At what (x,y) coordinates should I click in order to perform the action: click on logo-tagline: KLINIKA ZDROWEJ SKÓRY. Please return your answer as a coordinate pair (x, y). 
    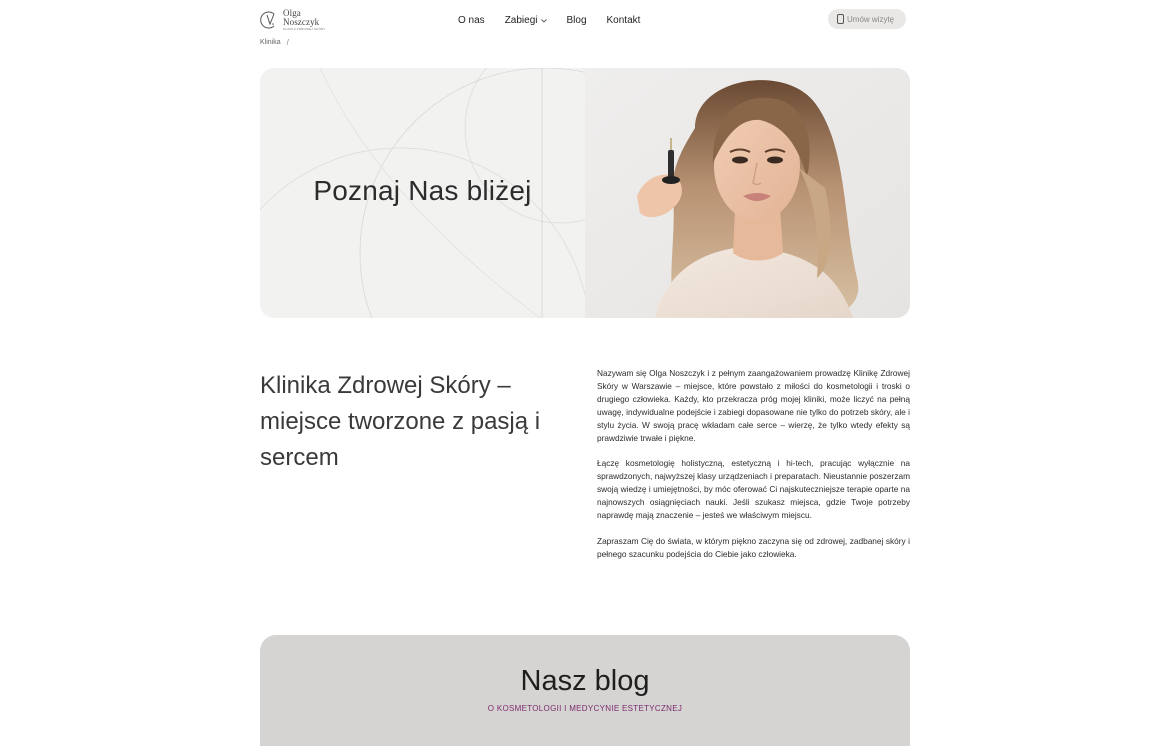
    Looking at the image, I should click on (304, 29).